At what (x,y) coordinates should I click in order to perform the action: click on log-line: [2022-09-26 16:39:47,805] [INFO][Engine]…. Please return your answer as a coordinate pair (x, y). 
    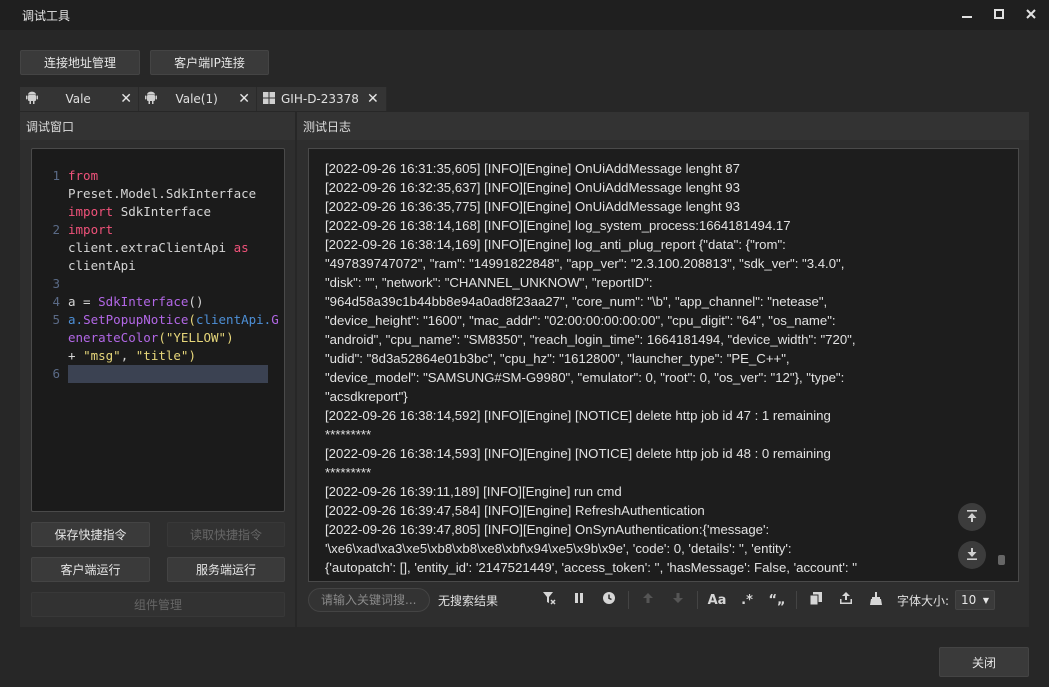
    Looking at the image, I should click on (591, 548).